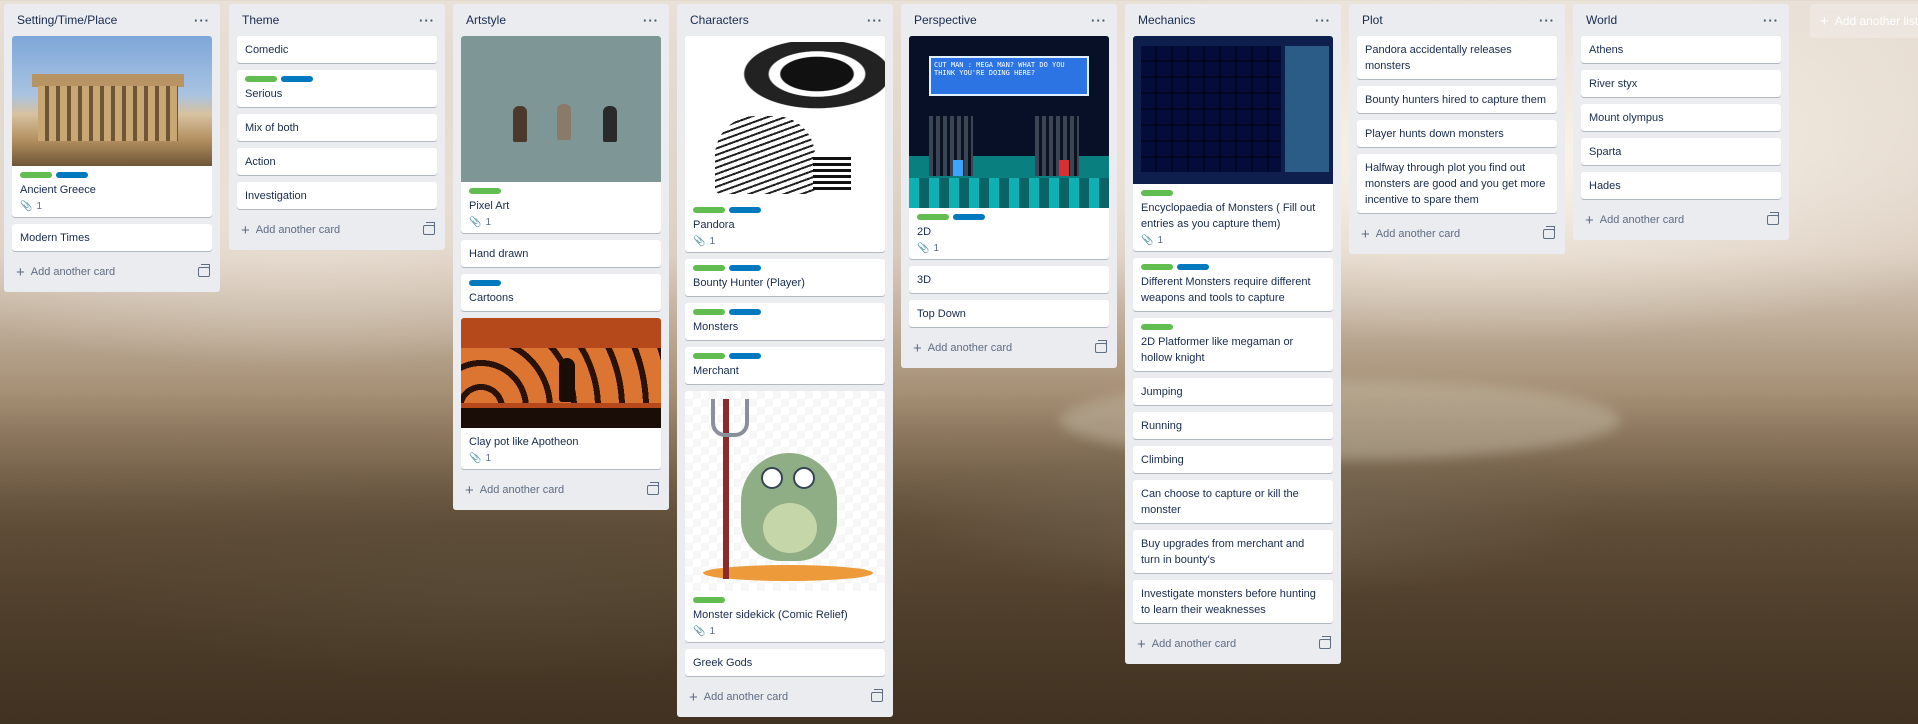 This screenshot has height=724, width=1918. I want to click on card-bounty-hunters-hired: Bounty hunters hired to capture them, so click(1457, 99).